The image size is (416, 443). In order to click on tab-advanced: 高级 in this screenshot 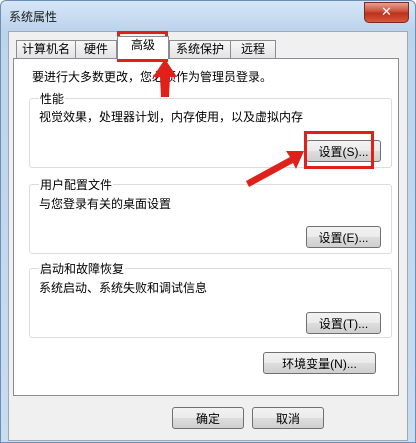, I will do `click(143, 47)`.